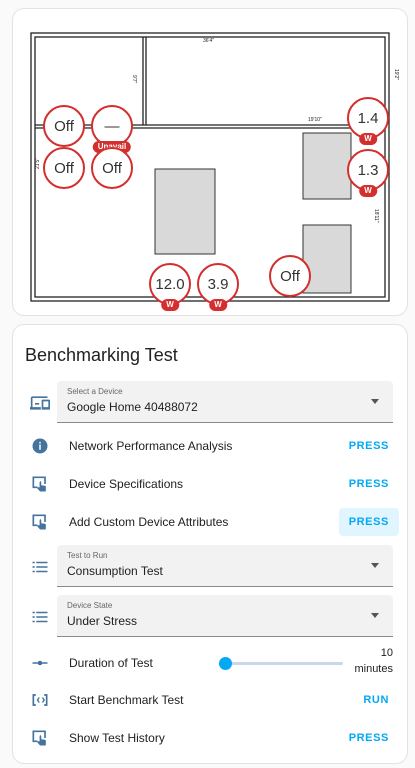  What do you see at coordinates (102, 621) in the screenshot?
I see `device-state-value: Under Stress` at bounding box center [102, 621].